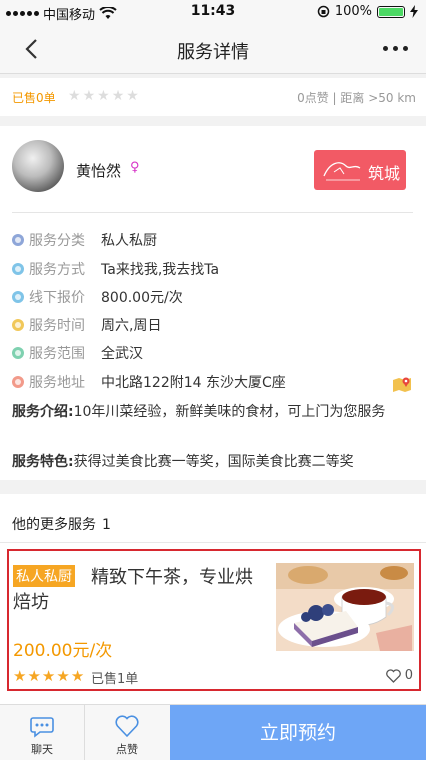  I want to click on cake-tea-photo, so click(345, 607).